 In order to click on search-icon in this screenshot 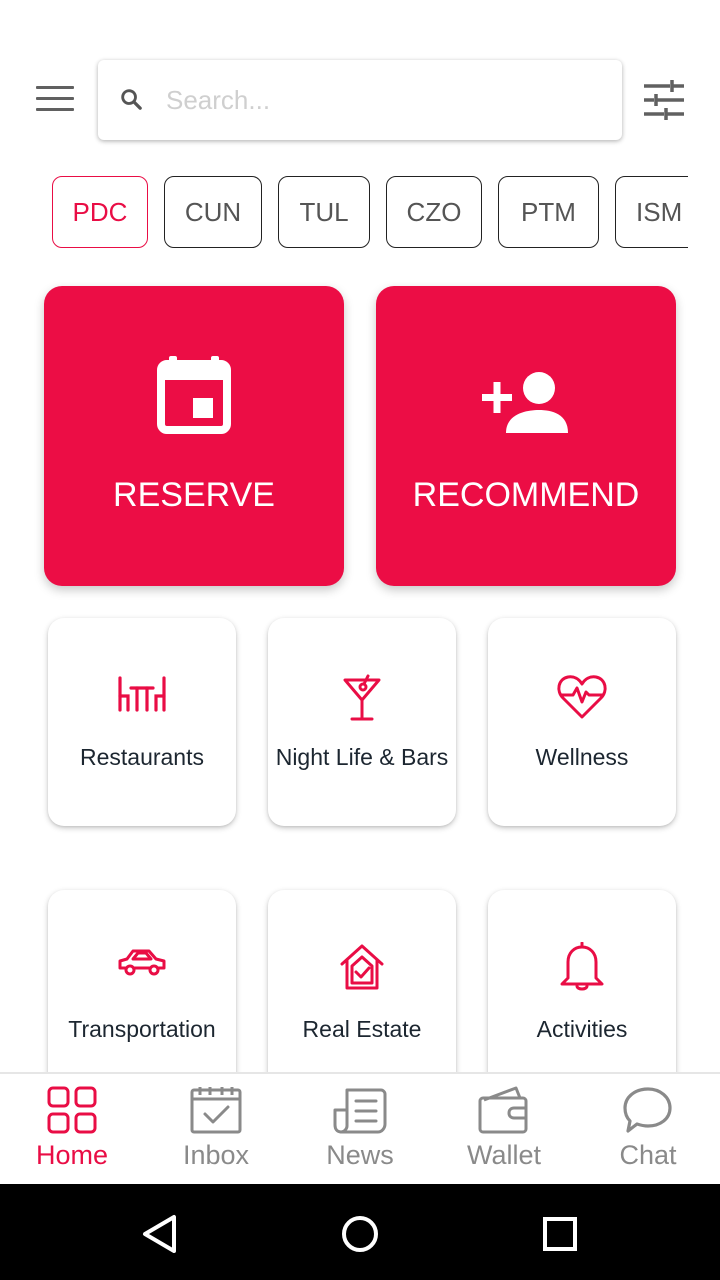, I will do `click(131, 99)`.